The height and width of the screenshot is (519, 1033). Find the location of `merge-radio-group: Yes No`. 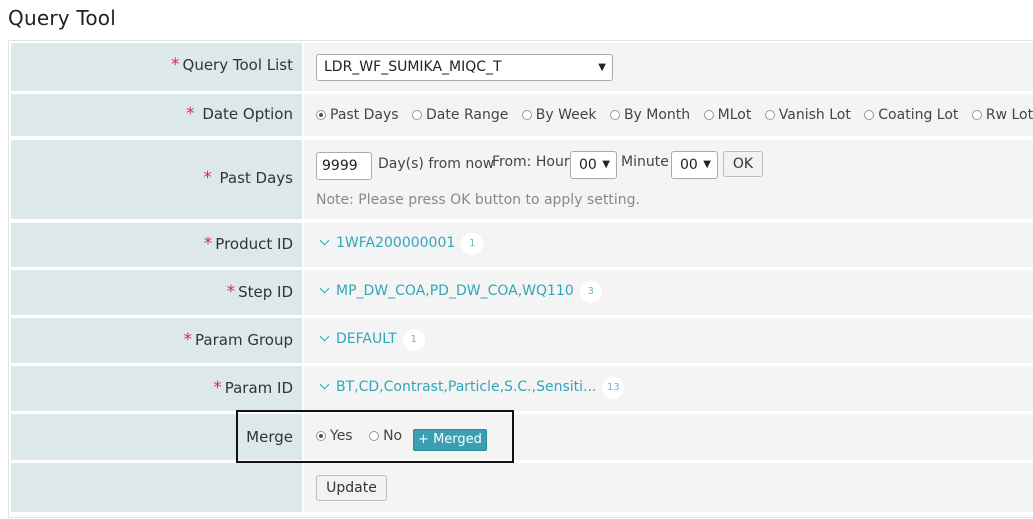

merge-radio-group: Yes No is located at coordinates (363, 436).